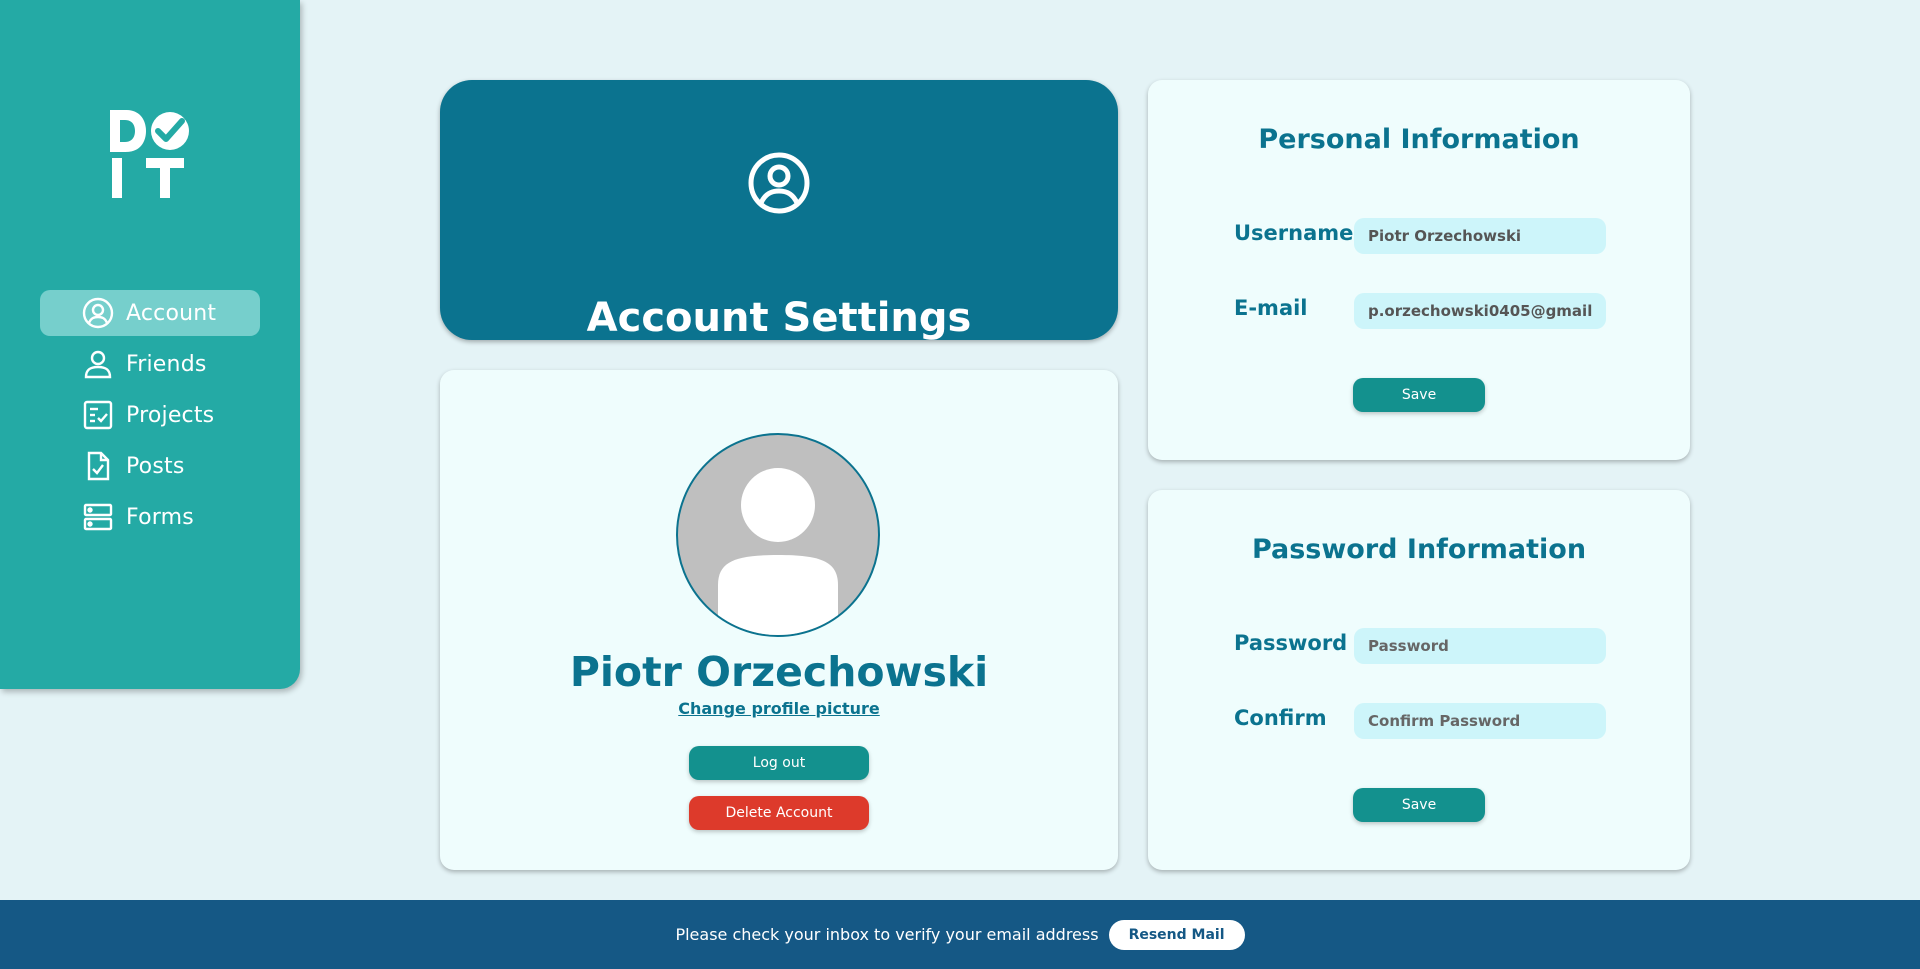  I want to click on avatar, so click(778, 535).